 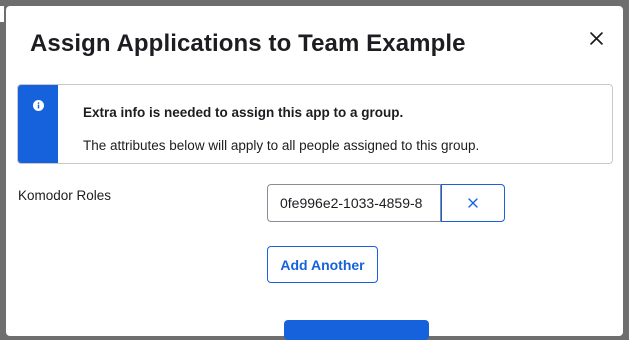 I want to click on komodor-roles-input-value: 0fe996e2-1033-4859-8, so click(x=351, y=203).